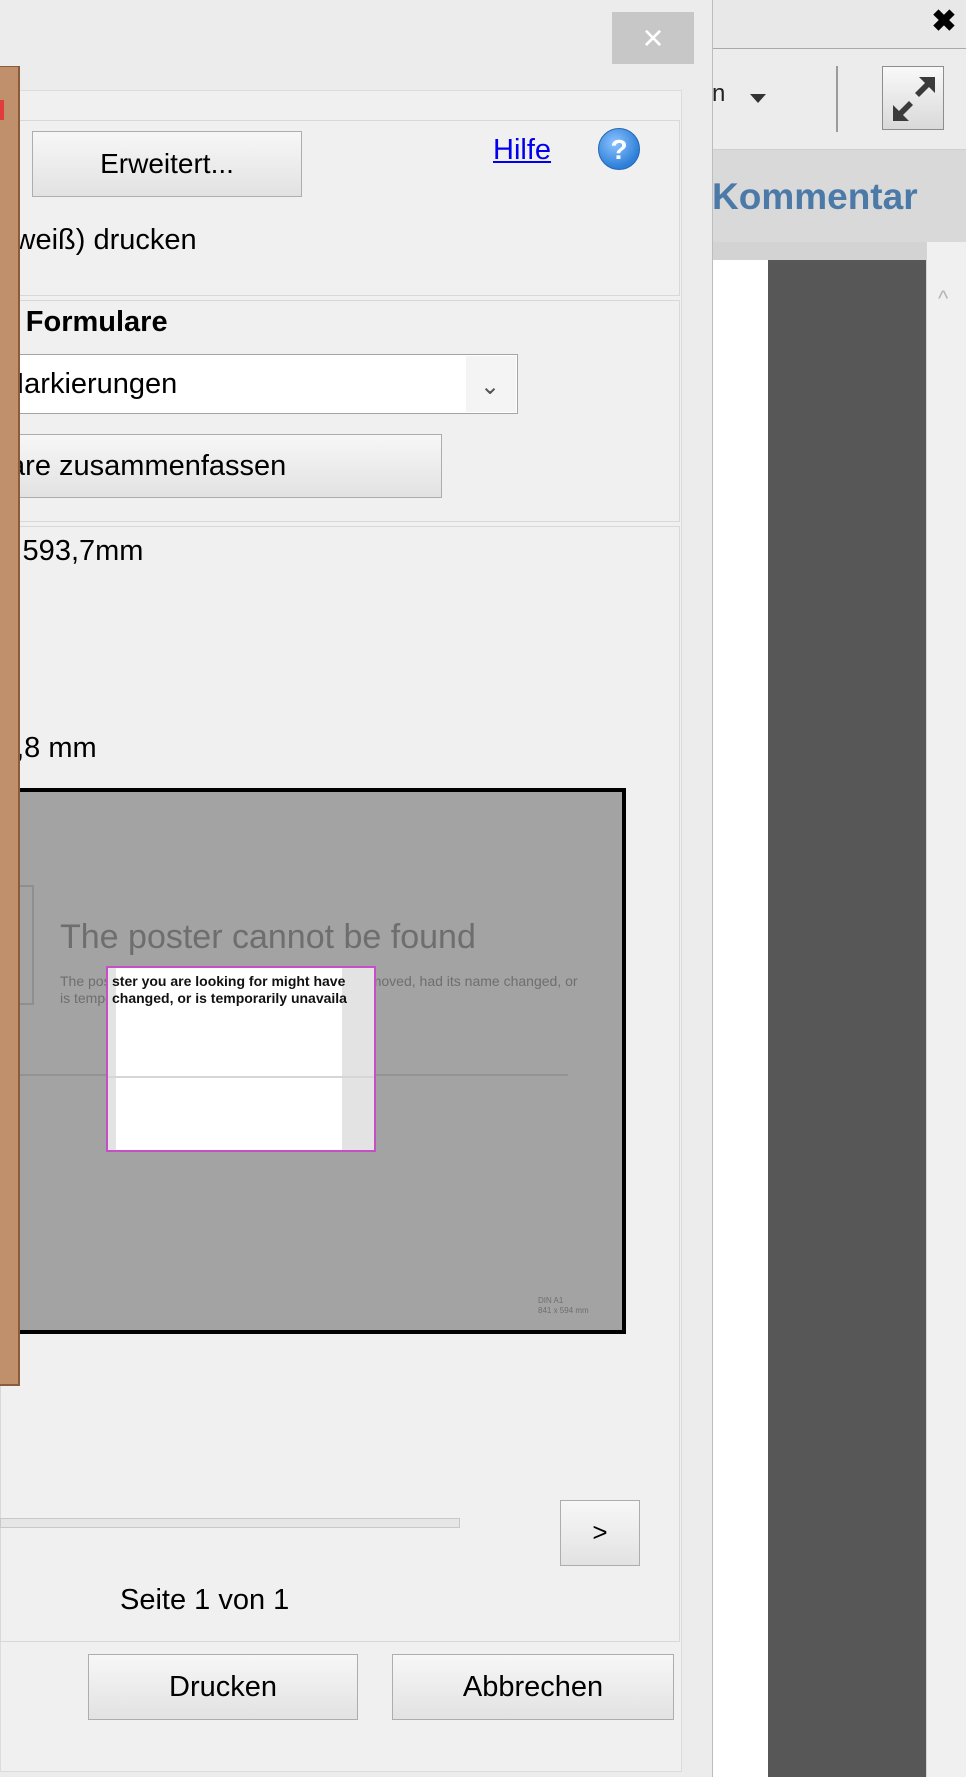  Describe the element at coordinates (84, 322) in the screenshot. I see `comments-forms-heading: d Formulare` at that location.